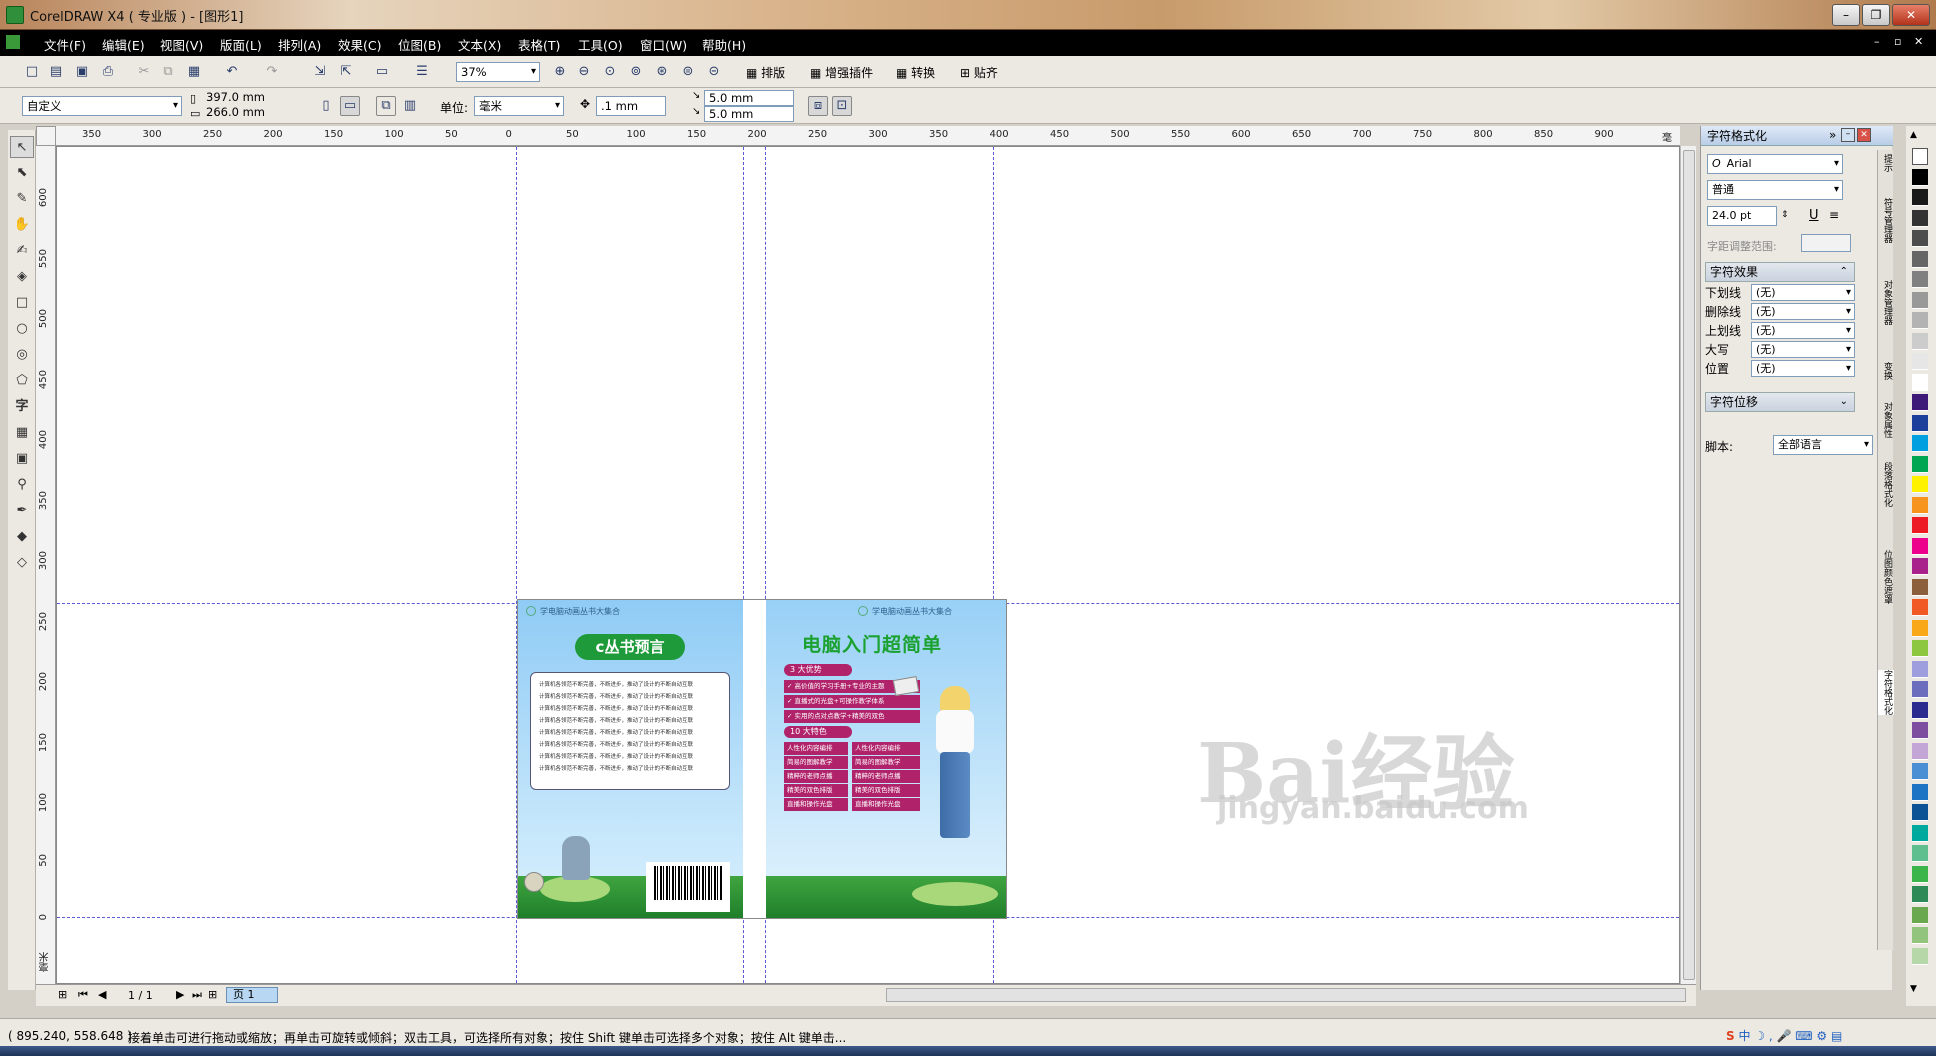  What do you see at coordinates (1832, 135) in the screenshot?
I see `docker-collapse-icon: »` at bounding box center [1832, 135].